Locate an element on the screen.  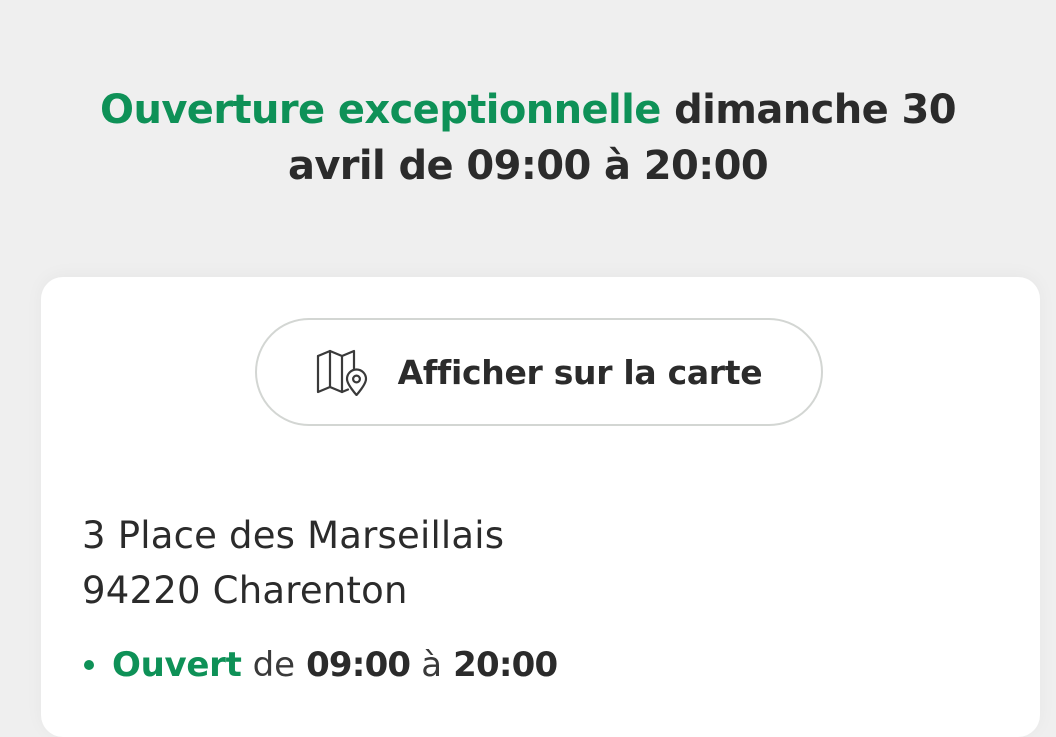
map-pin-icon is located at coordinates (342, 372).